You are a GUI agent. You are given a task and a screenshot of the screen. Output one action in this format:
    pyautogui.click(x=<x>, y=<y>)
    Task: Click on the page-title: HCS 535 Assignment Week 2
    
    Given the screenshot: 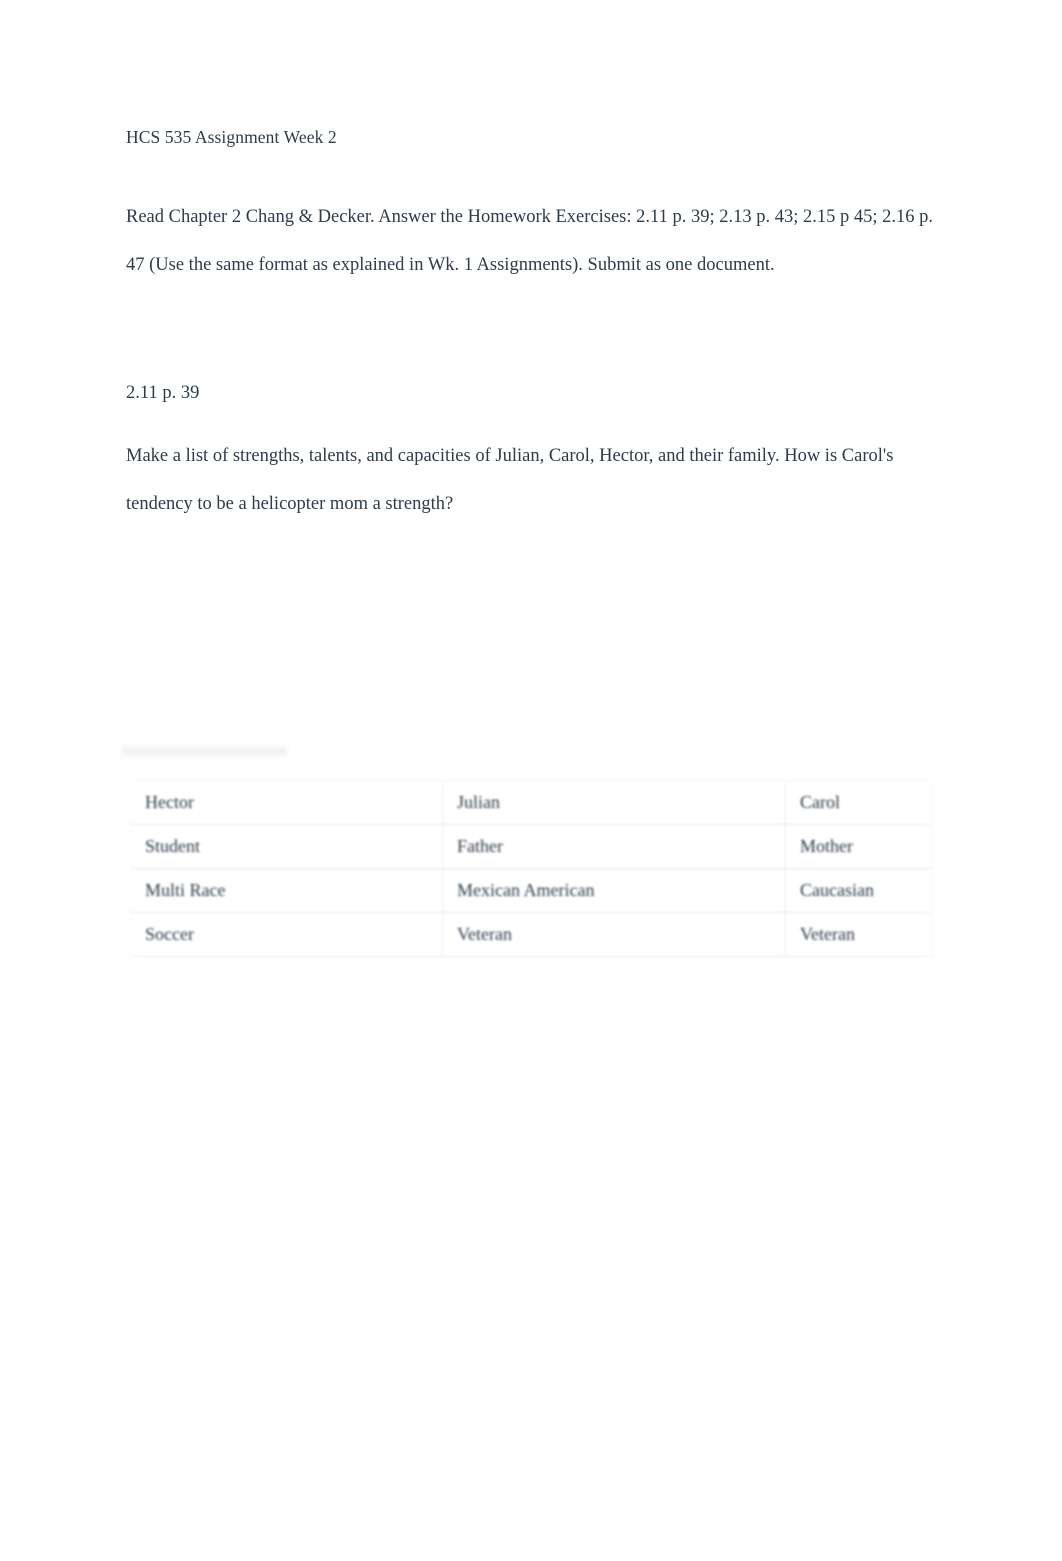 What is the action you would take?
    pyautogui.click(x=231, y=137)
    